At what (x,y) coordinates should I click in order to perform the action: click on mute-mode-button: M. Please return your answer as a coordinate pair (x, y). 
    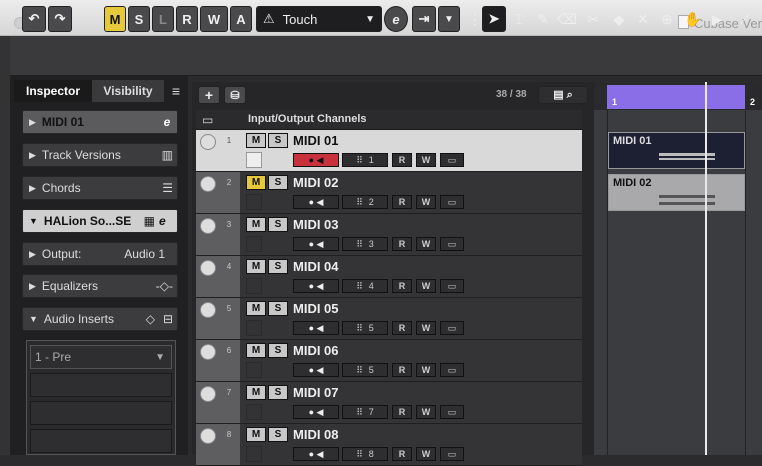
    Looking at the image, I should click on (115, 19).